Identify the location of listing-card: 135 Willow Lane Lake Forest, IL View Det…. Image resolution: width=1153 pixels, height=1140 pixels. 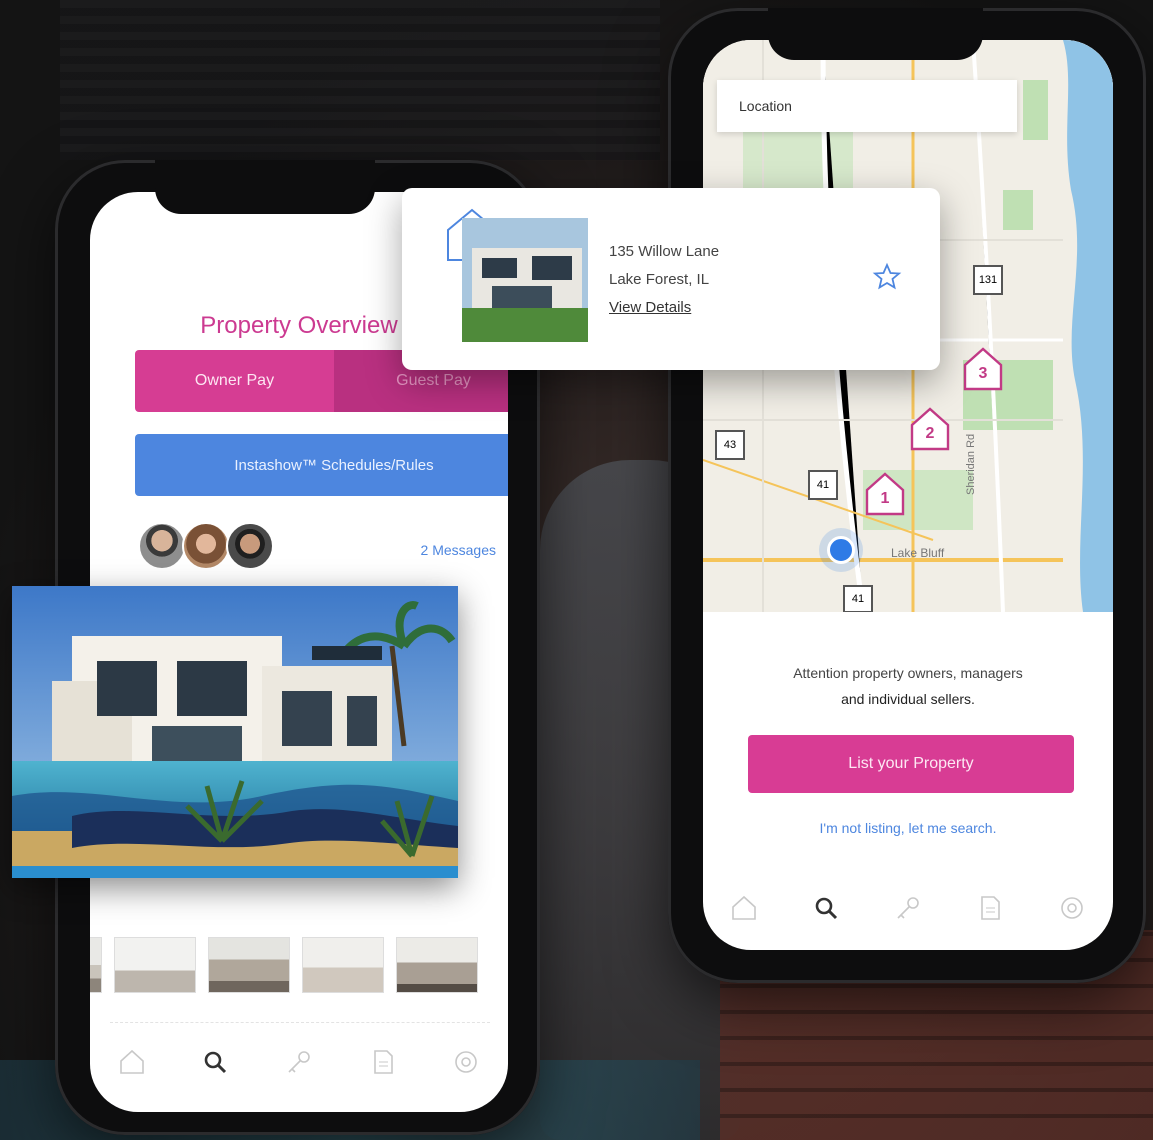
(671, 279).